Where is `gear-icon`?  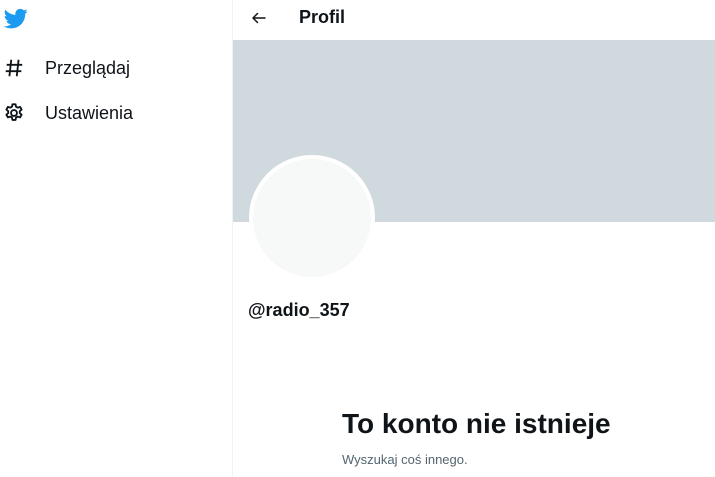 gear-icon is located at coordinates (14, 113).